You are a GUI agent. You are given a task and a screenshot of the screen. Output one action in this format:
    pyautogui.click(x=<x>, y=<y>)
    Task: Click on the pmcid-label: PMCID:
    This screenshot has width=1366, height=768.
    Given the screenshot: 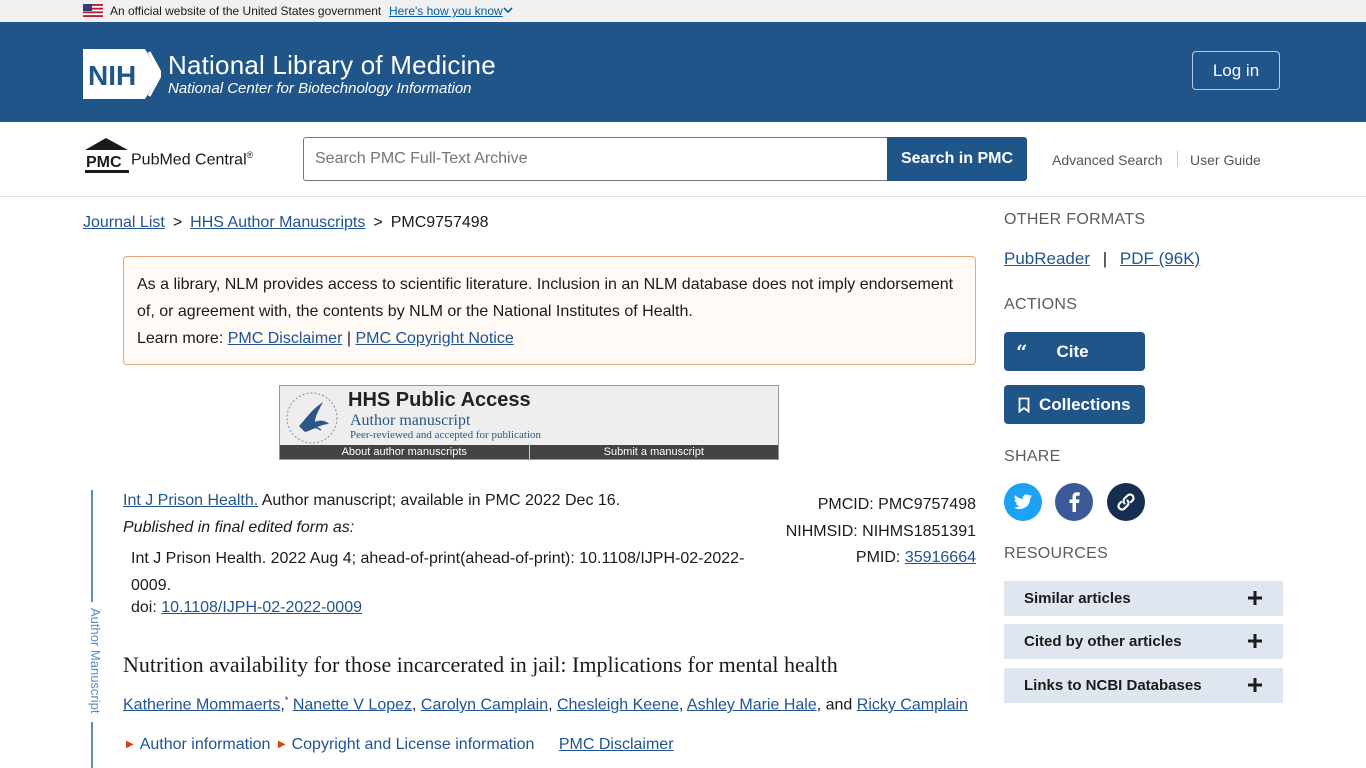 What is the action you would take?
    pyautogui.click(x=845, y=504)
    